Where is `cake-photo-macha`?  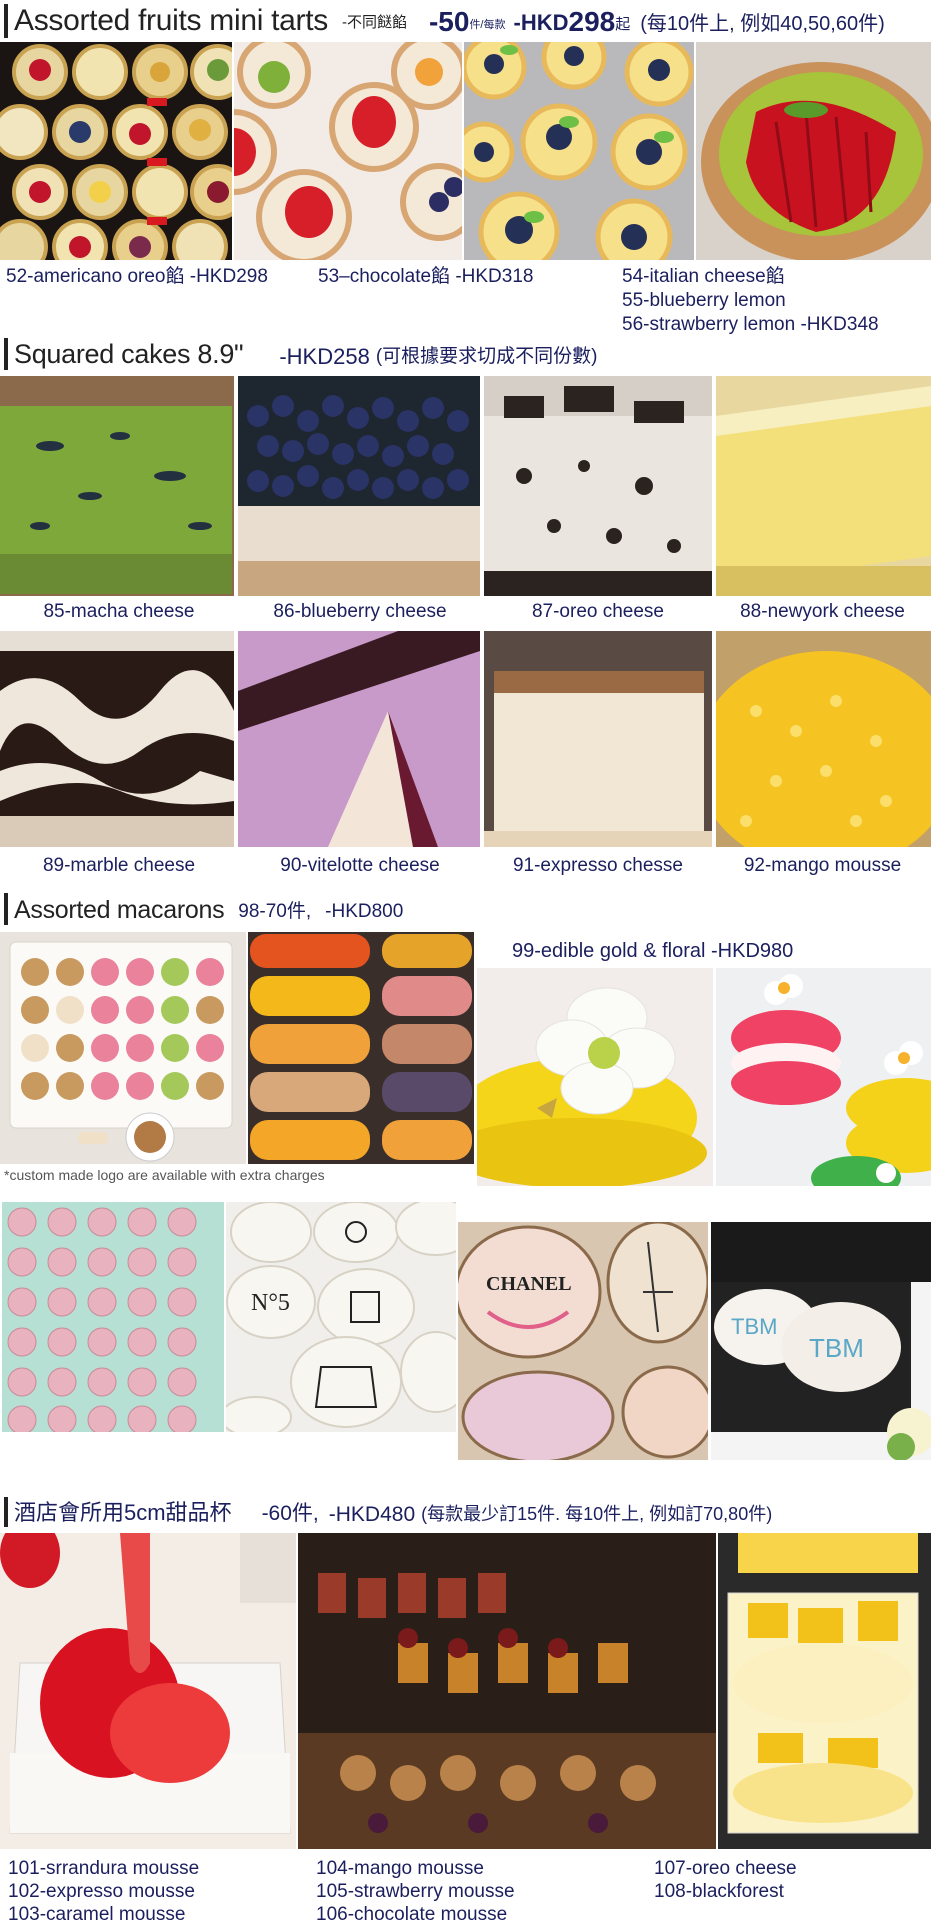 cake-photo-macha is located at coordinates (117, 486).